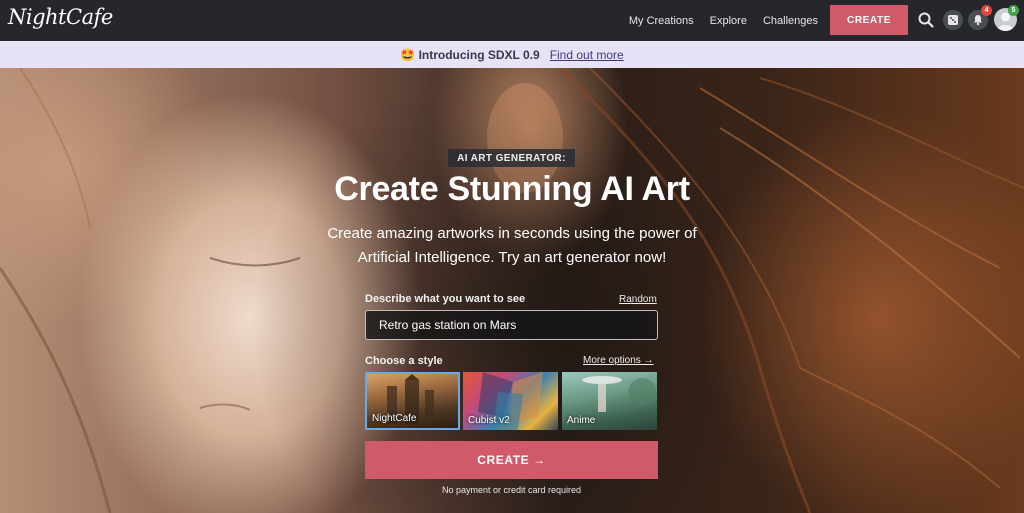 This screenshot has height=513, width=1024. What do you see at coordinates (581, 420) in the screenshot?
I see `style-card-label: Anime` at bounding box center [581, 420].